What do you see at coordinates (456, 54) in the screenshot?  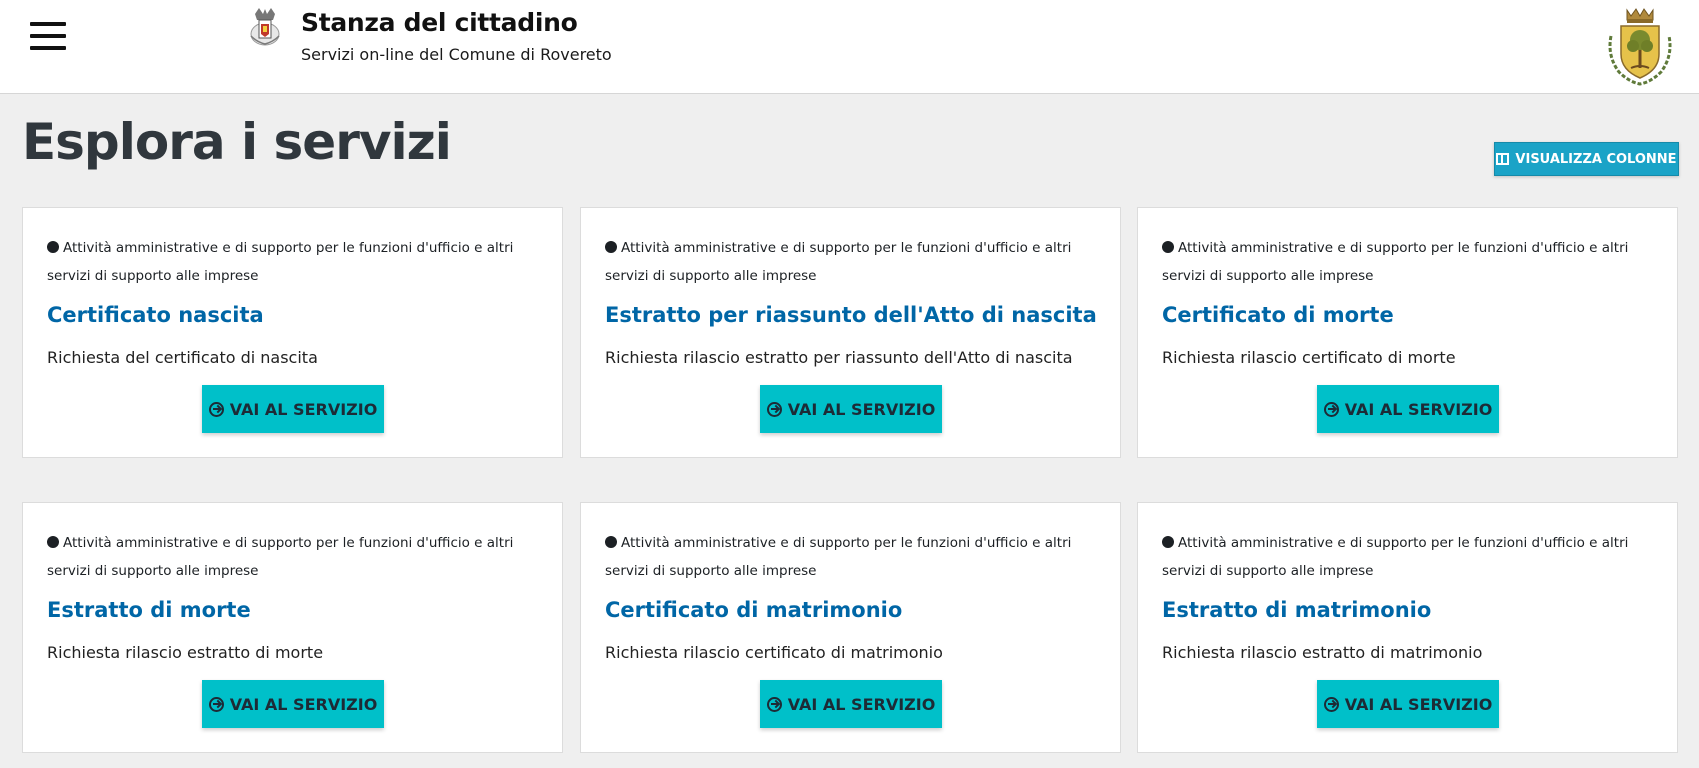 I see `brand-subtitle: Servizi on-line del Comune di Rovereto` at bounding box center [456, 54].